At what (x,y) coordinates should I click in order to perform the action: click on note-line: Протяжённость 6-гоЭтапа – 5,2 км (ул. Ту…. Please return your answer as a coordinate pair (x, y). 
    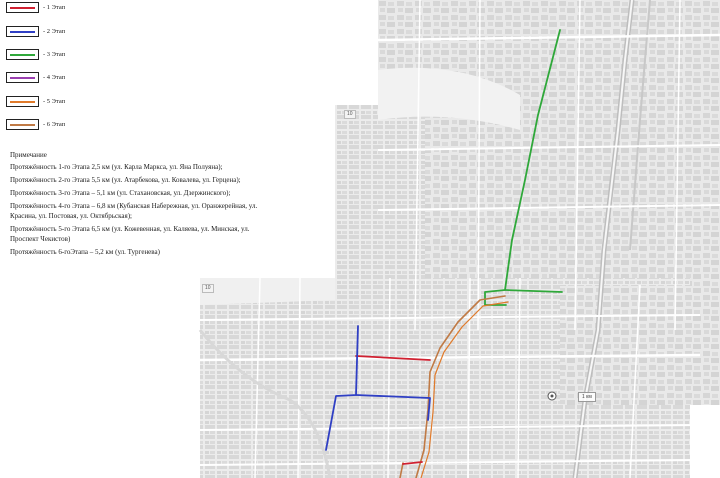
    Looking at the image, I should click on (85, 252).